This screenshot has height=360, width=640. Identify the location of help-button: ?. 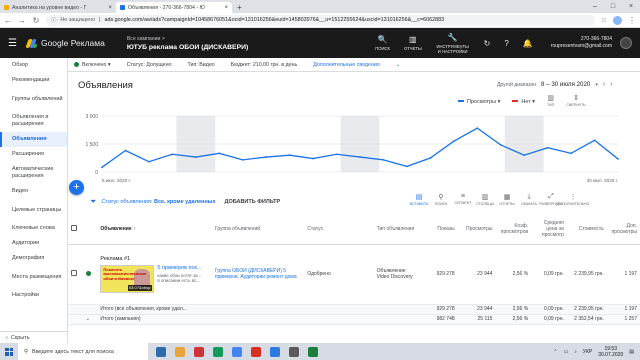
(506, 43).